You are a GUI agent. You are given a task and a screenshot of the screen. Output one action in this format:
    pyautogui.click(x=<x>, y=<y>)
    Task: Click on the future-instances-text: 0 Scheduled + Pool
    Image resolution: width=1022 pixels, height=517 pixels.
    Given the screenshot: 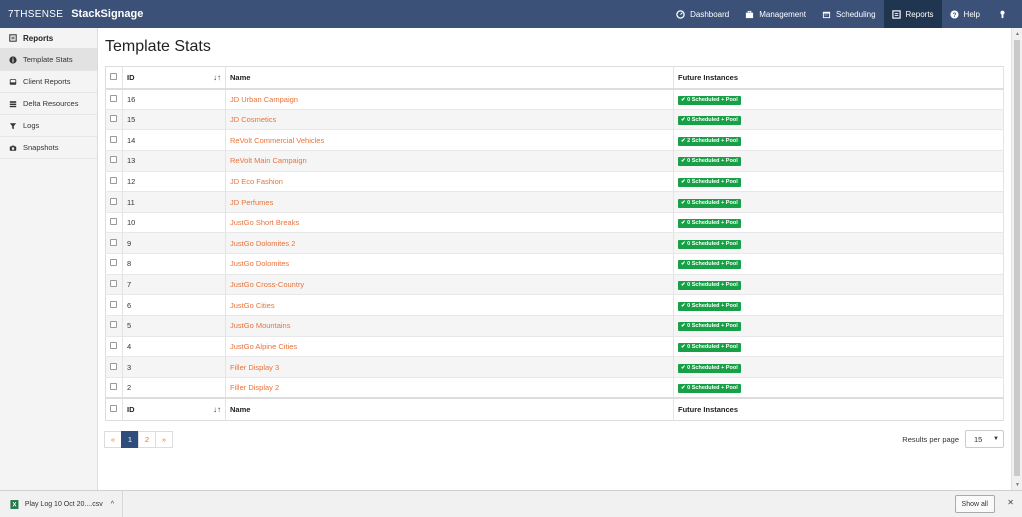 What is the action you would take?
    pyautogui.click(x=712, y=243)
    